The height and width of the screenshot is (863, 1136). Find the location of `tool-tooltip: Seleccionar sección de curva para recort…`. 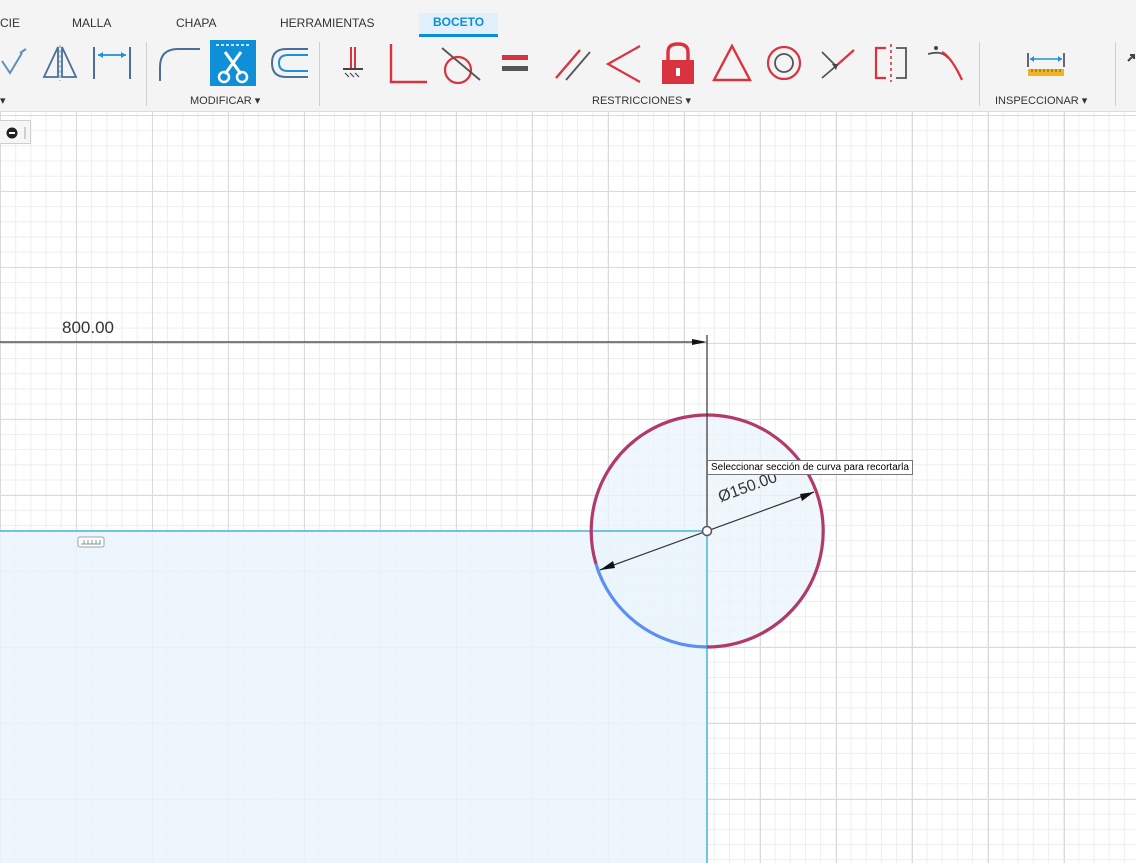

tool-tooltip: Seleccionar sección de curva para recort… is located at coordinates (810, 467).